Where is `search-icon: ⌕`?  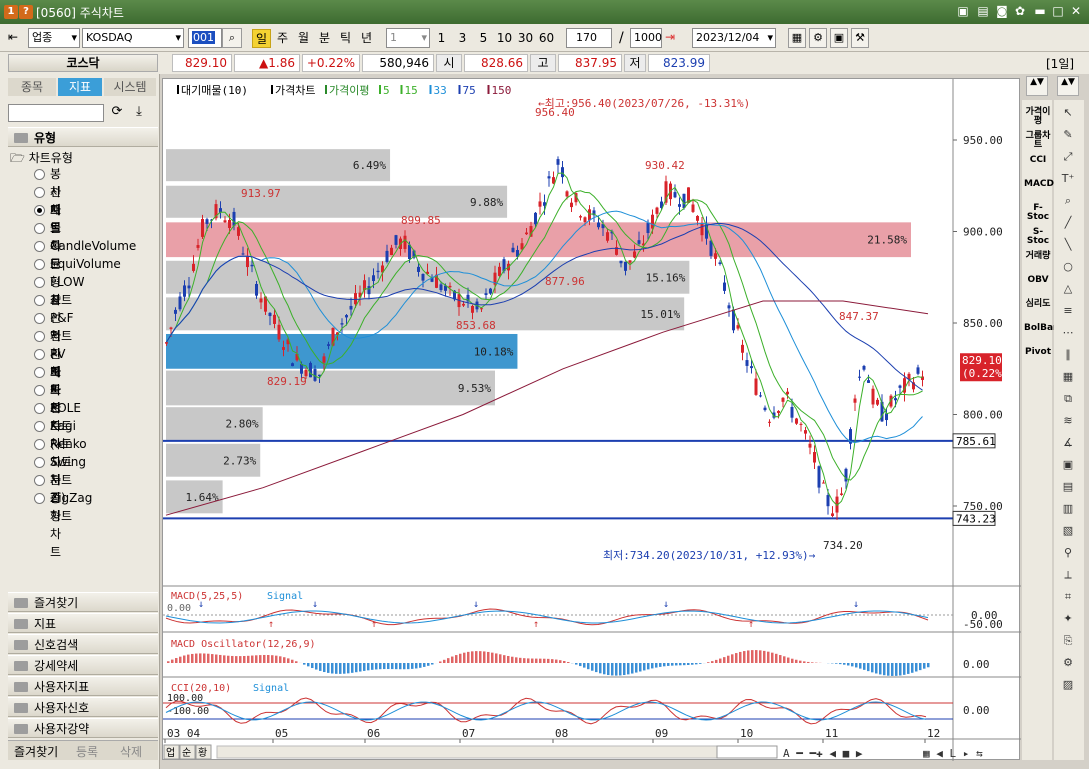 search-icon: ⌕ is located at coordinates (232, 38).